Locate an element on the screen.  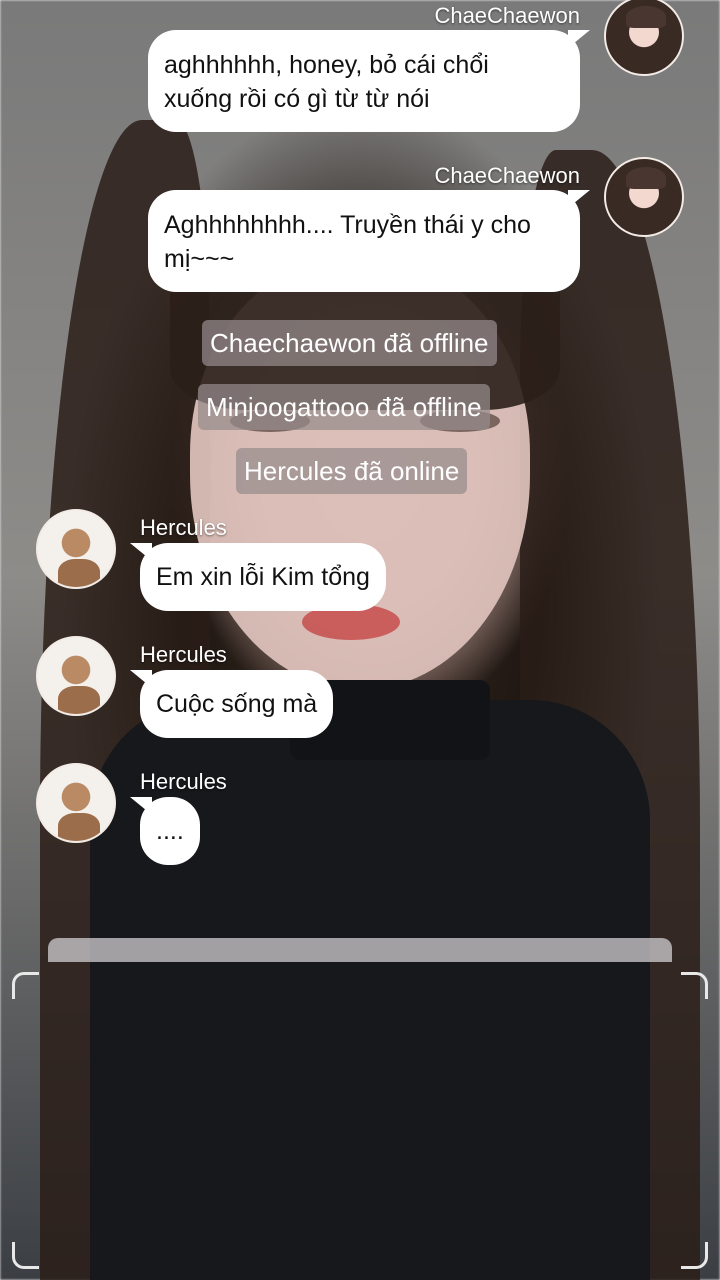
system-notice: Minjoogattooo đã offline is located at coordinates (344, 407).